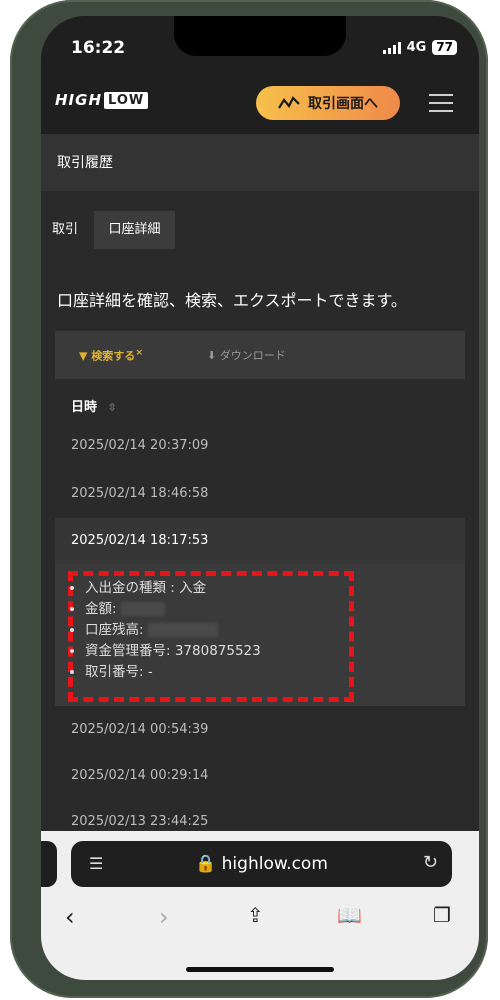  Describe the element at coordinates (139, 445) in the screenshot. I see `table-row: 2025/02/14 20:37:09` at that location.